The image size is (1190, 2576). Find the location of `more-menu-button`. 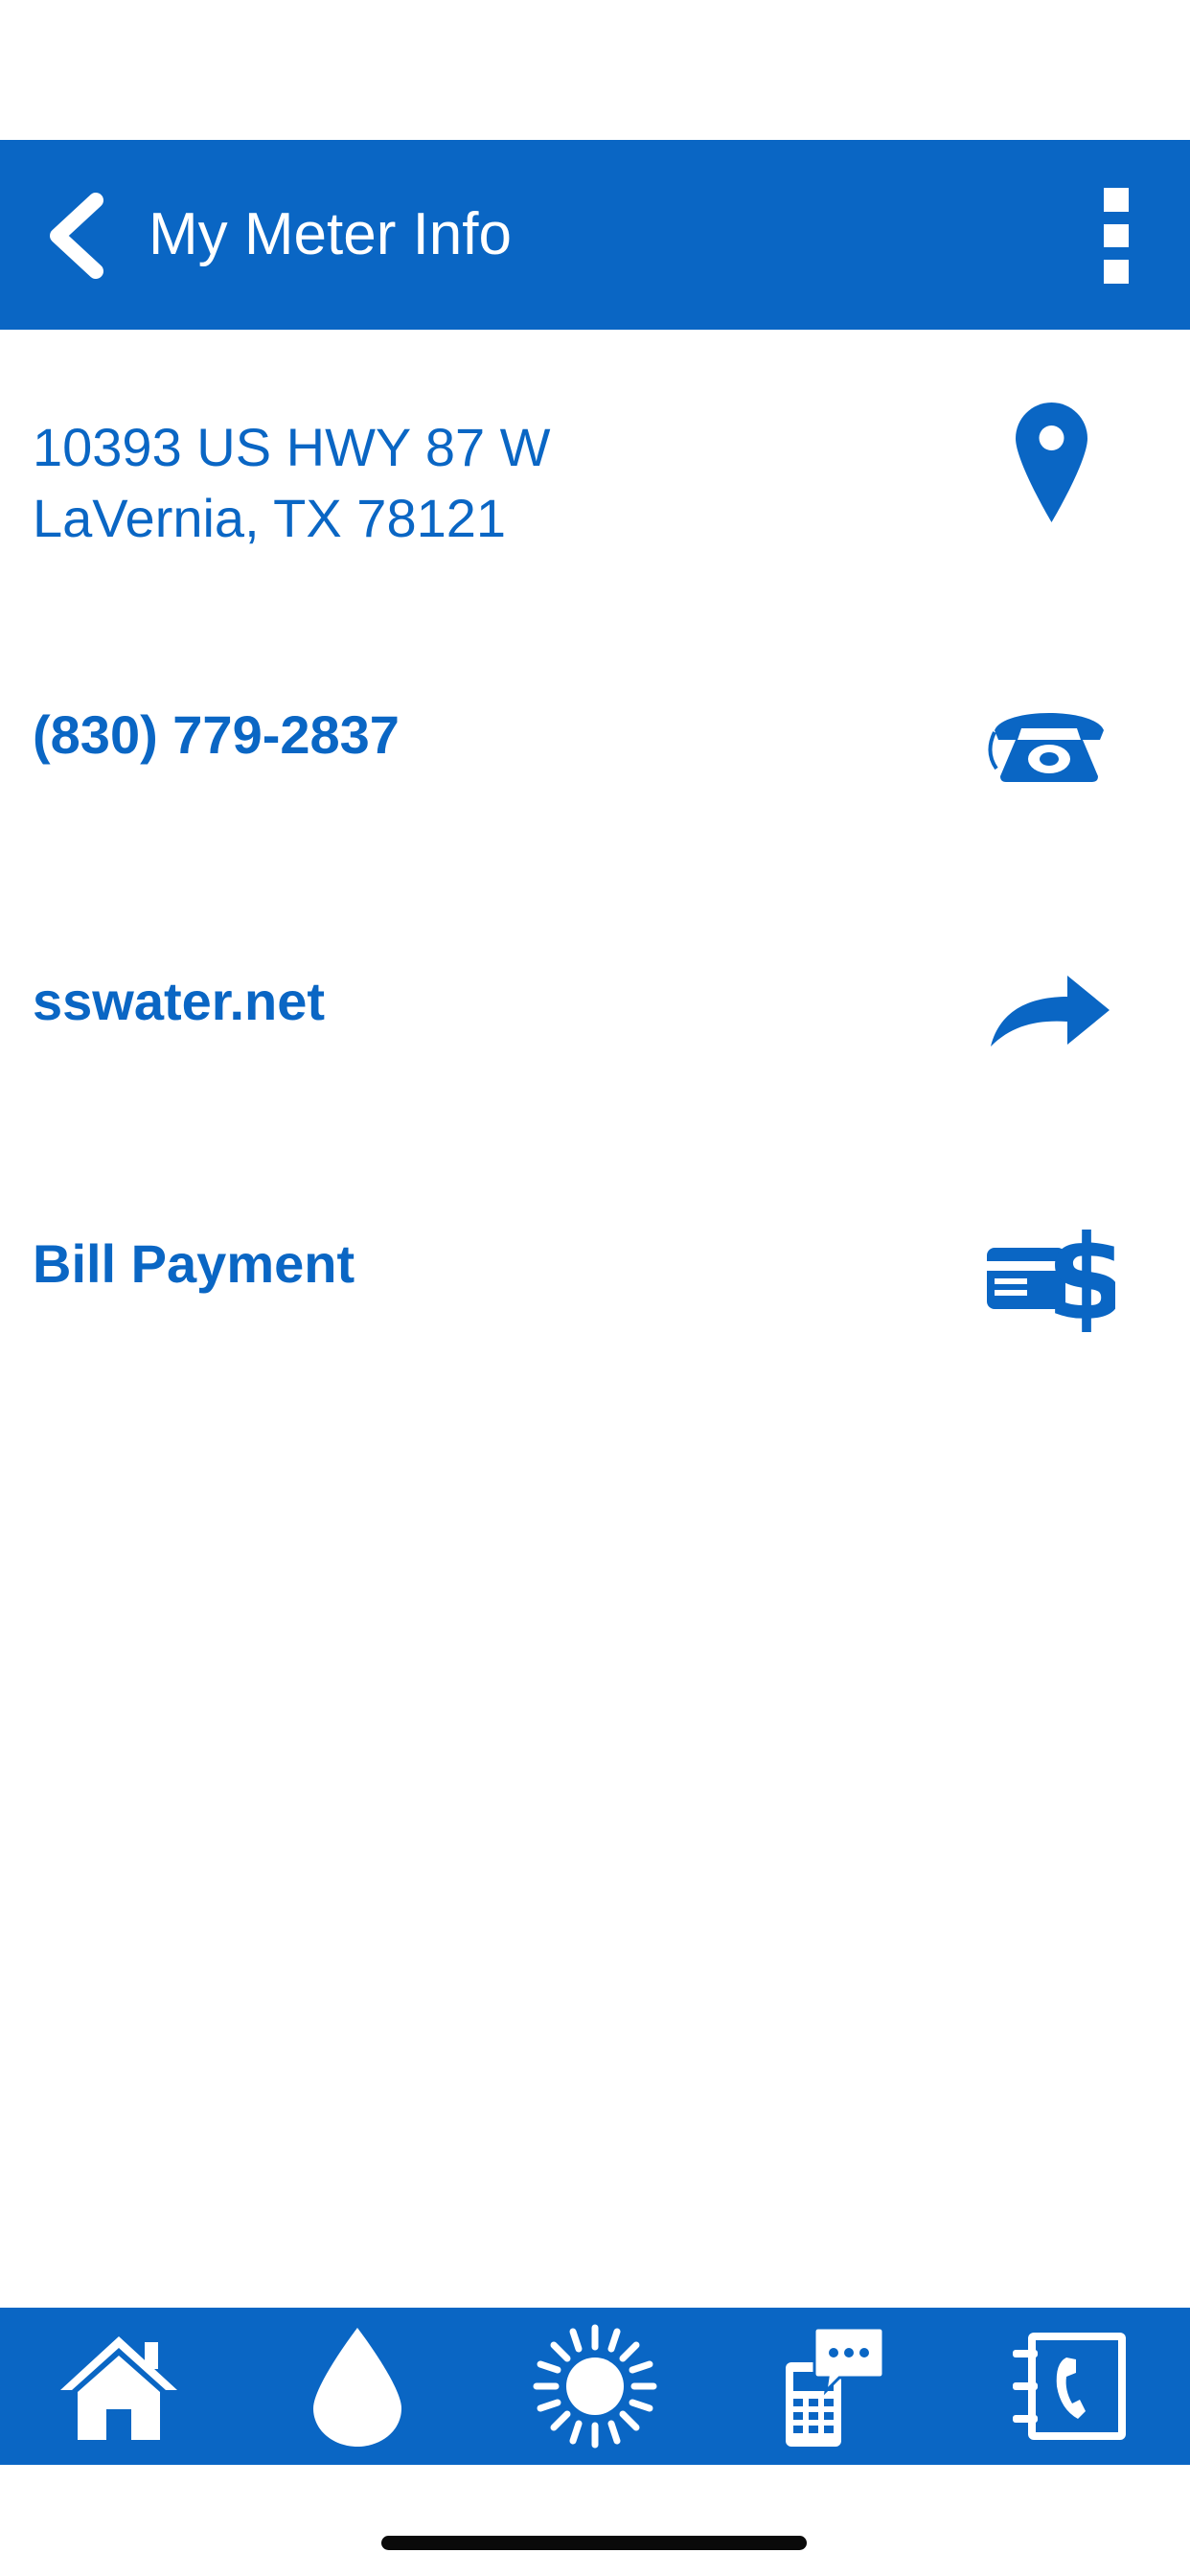

more-menu-button is located at coordinates (1116, 236).